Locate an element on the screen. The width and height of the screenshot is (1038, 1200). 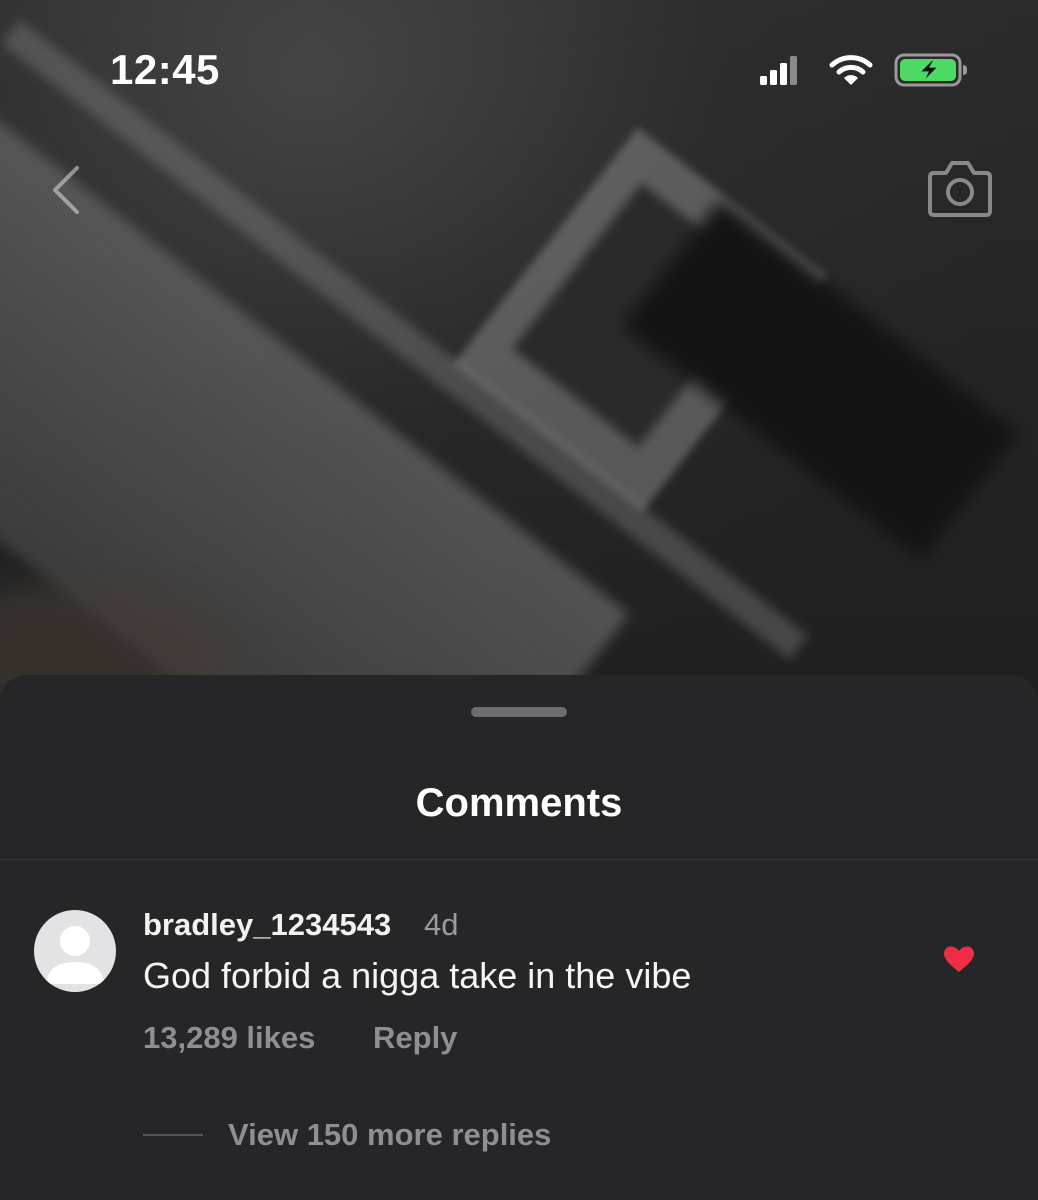
status-time: 12:45 is located at coordinates (165, 69).